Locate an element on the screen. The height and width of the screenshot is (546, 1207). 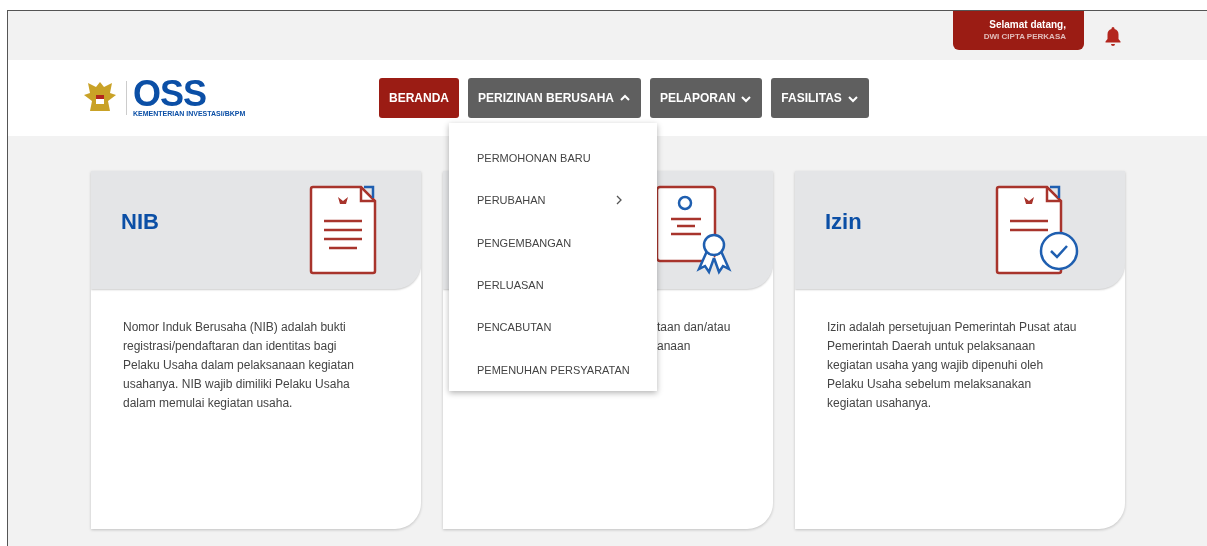
card-title: NIB is located at coordinates (140, 222).